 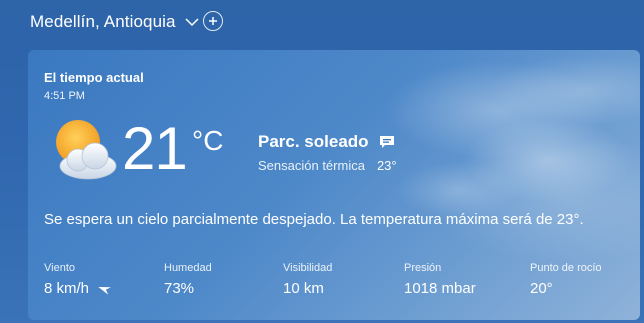 I want to click on feels-like: Sensación térmica 23°, so click(x=327, y=165).